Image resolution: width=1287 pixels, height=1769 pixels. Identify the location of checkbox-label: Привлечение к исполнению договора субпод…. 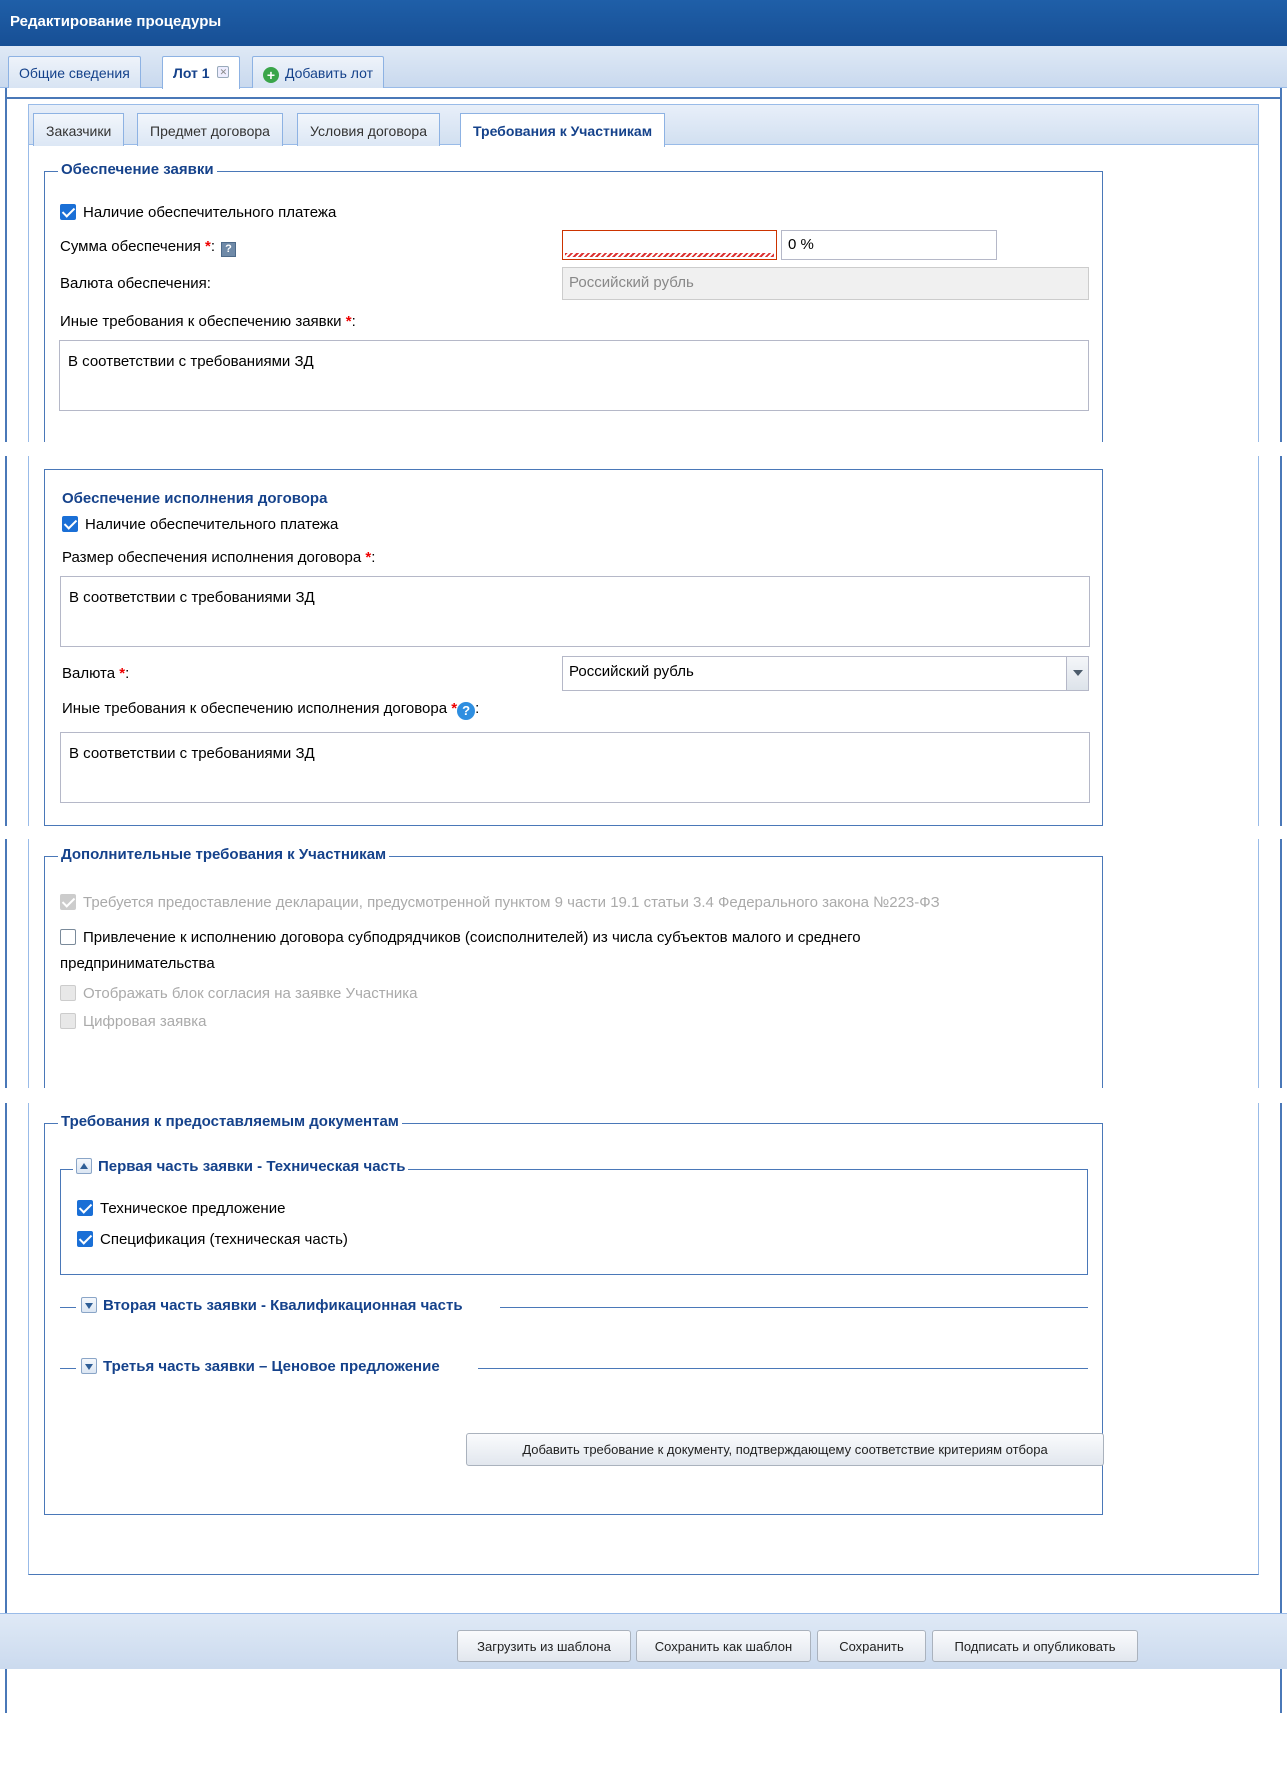
(472, 937).